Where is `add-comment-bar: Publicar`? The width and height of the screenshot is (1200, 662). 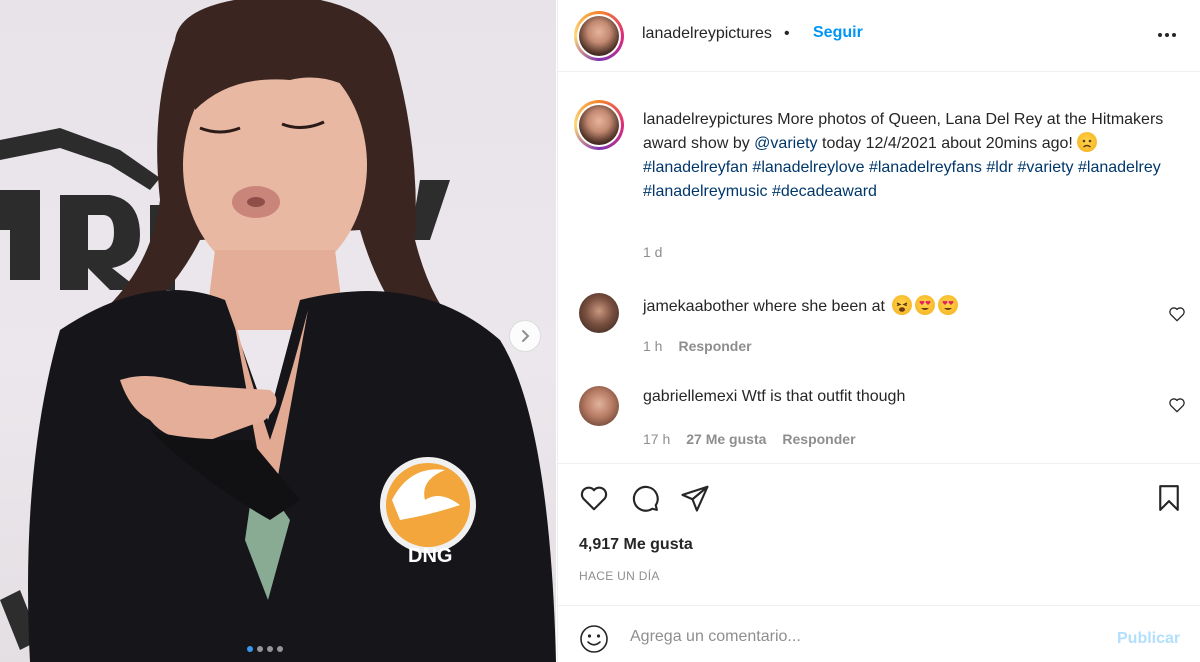 add-comment-bar: Publicar is located at coordinates (879, 633).